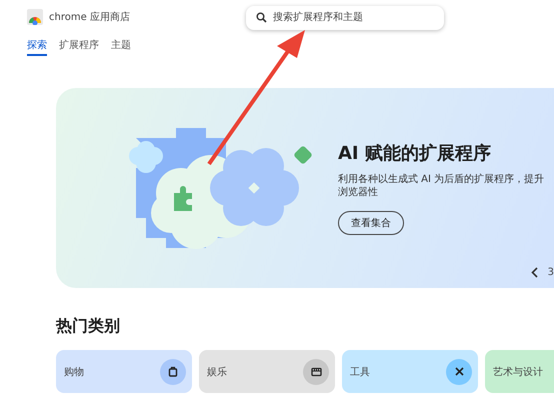 The image size is (554, 408). I want to click on nav-tab: 主题, so click(121, 47).